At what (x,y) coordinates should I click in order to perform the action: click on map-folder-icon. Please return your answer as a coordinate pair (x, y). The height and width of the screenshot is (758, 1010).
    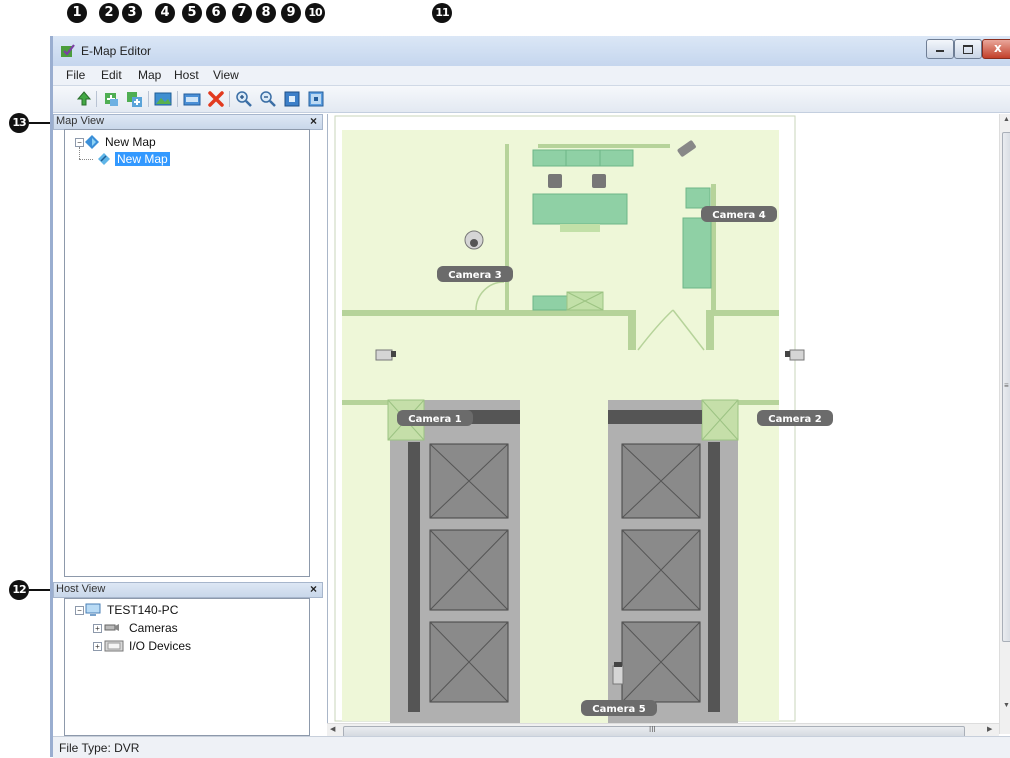
    Looking at the image, I should click on (92, 142).